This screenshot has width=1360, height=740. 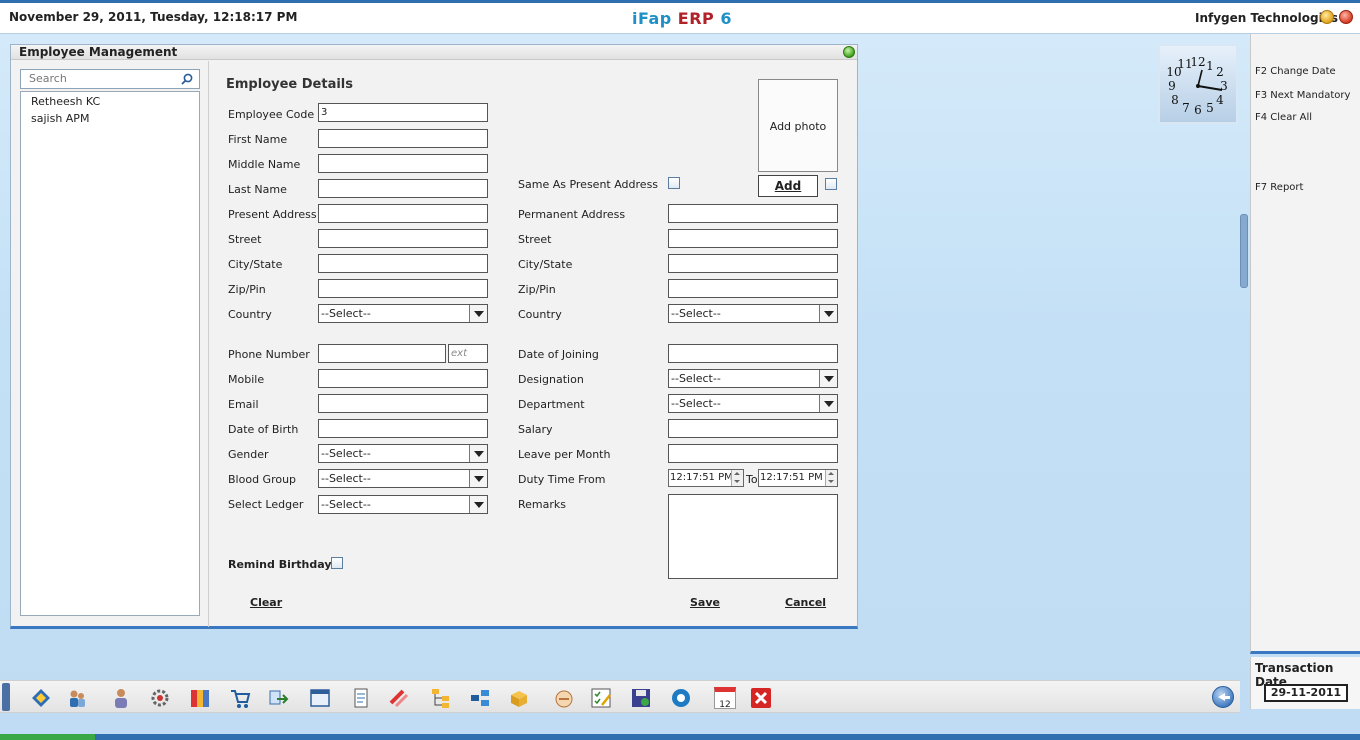 I want to click on email-field, so click(x=403, y=403).